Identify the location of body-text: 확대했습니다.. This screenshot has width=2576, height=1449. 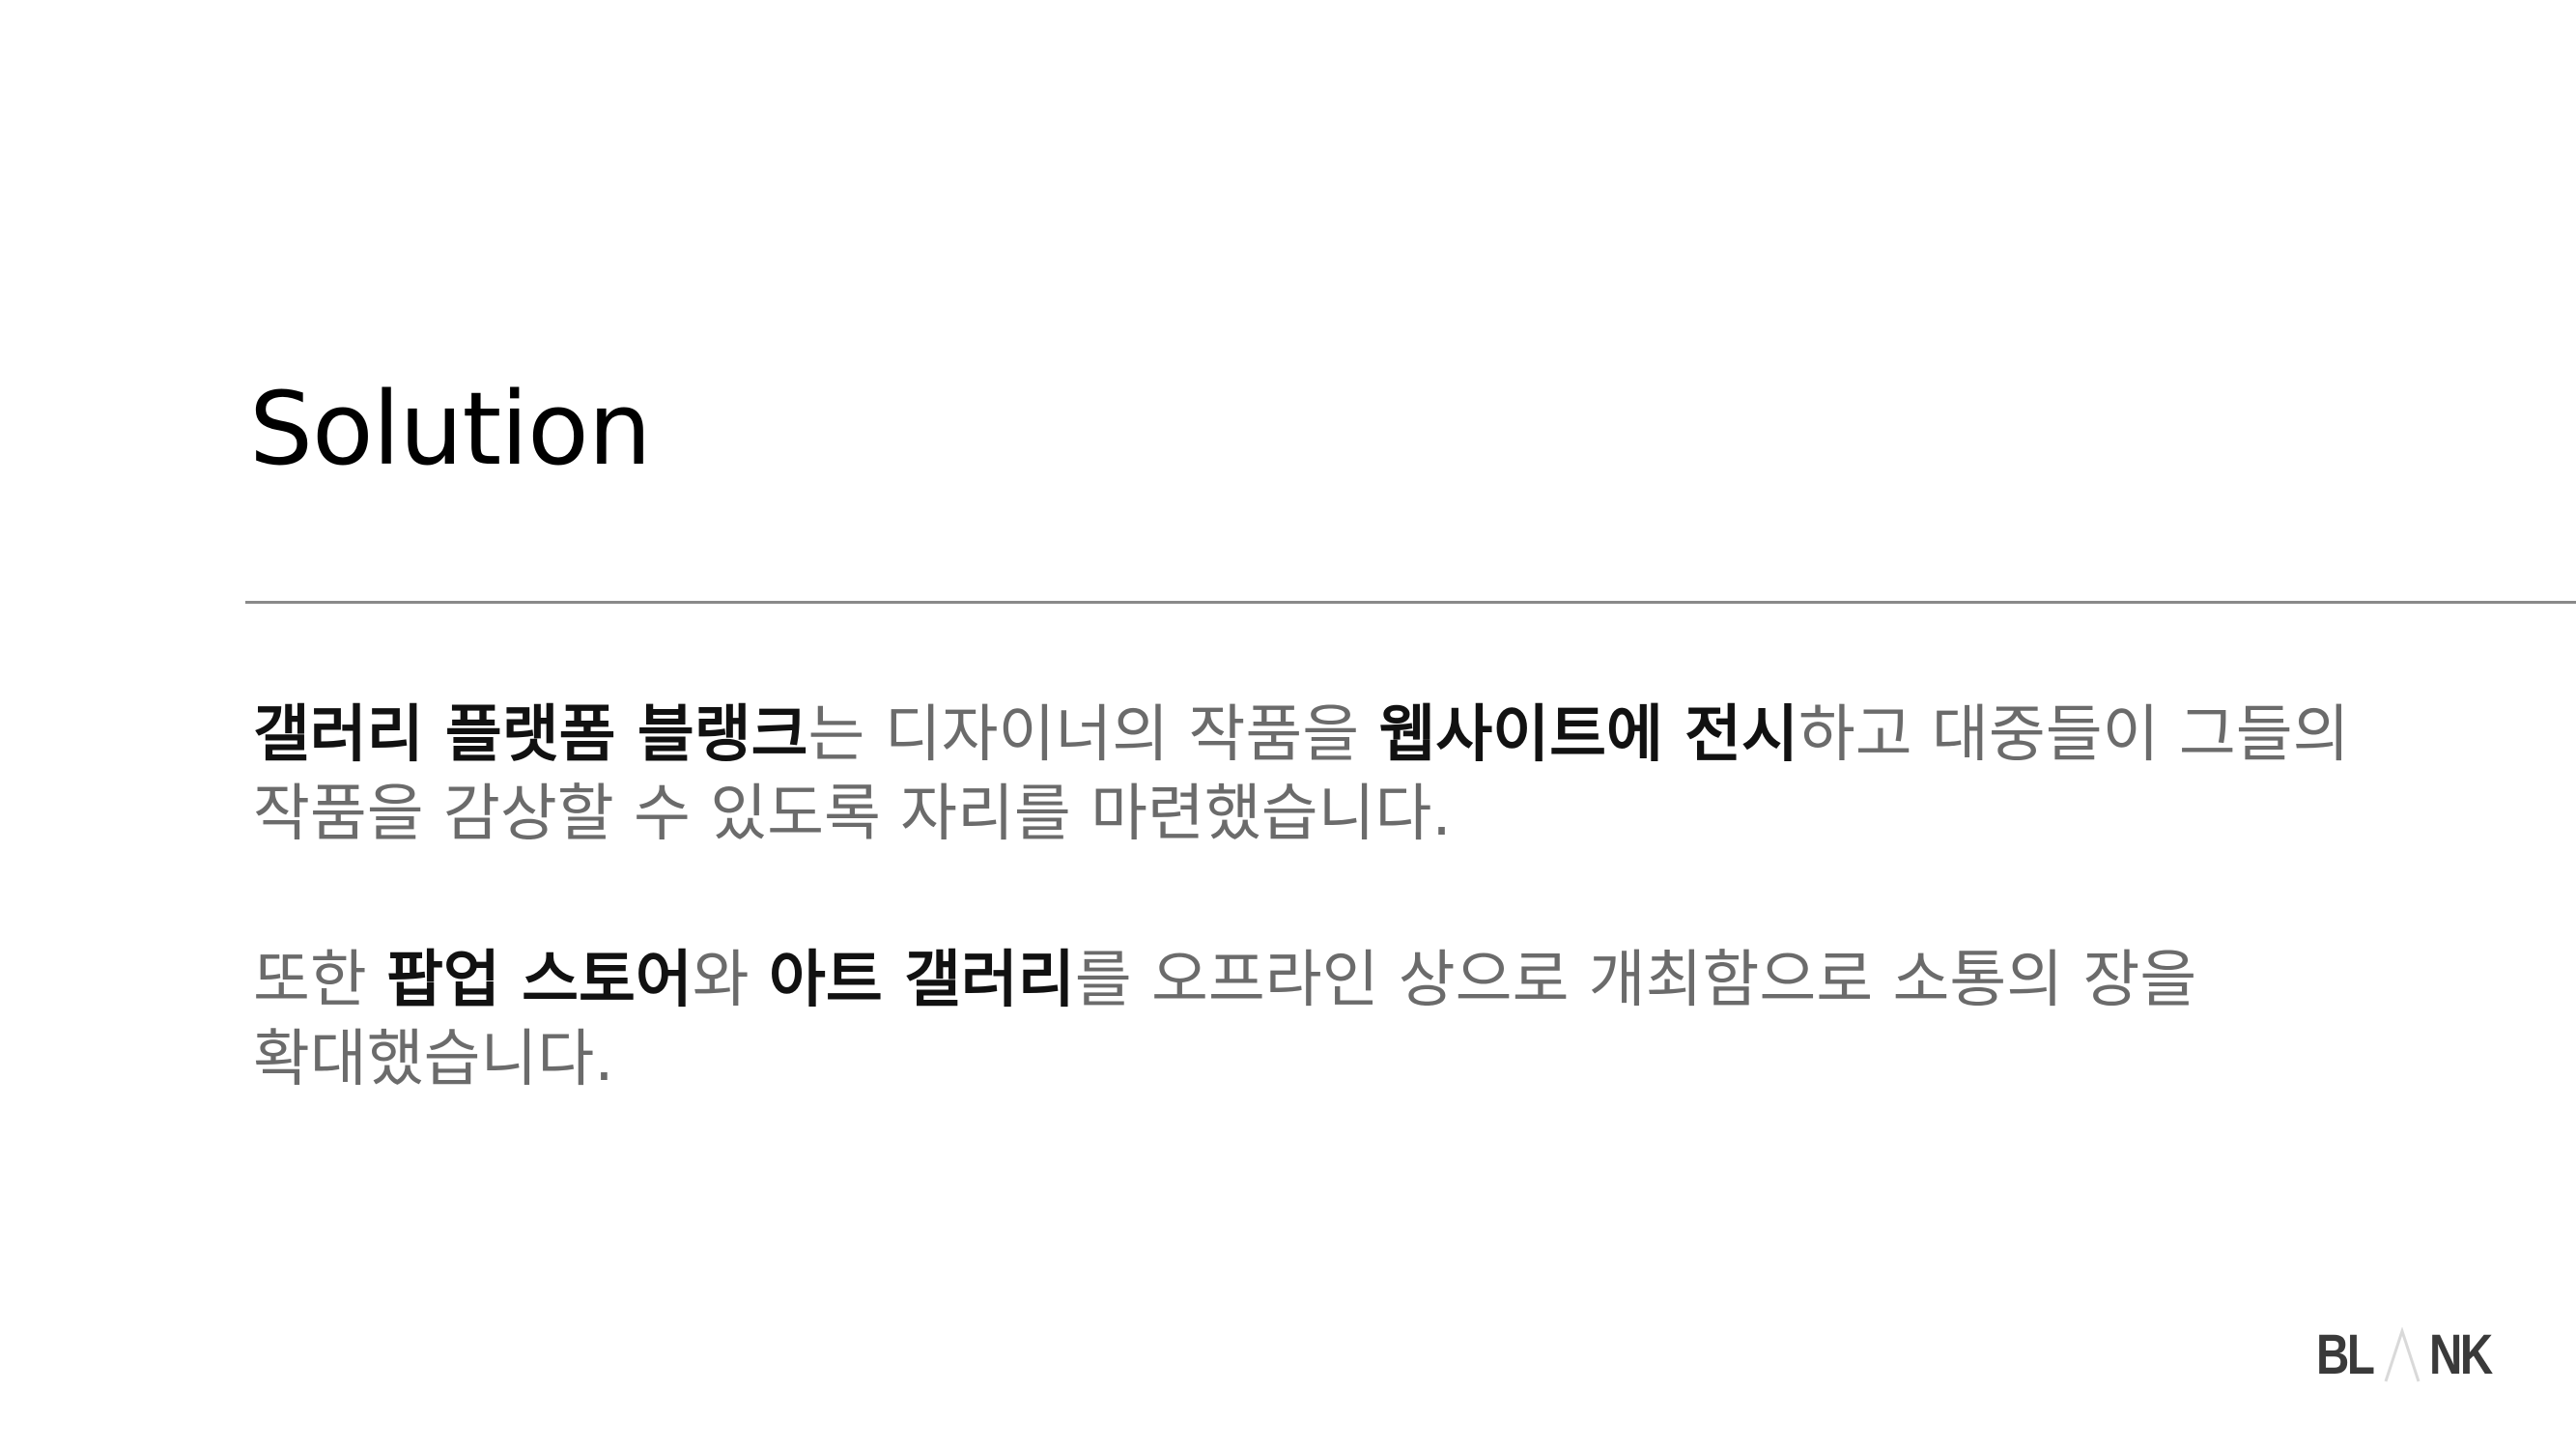
(433, 1059).